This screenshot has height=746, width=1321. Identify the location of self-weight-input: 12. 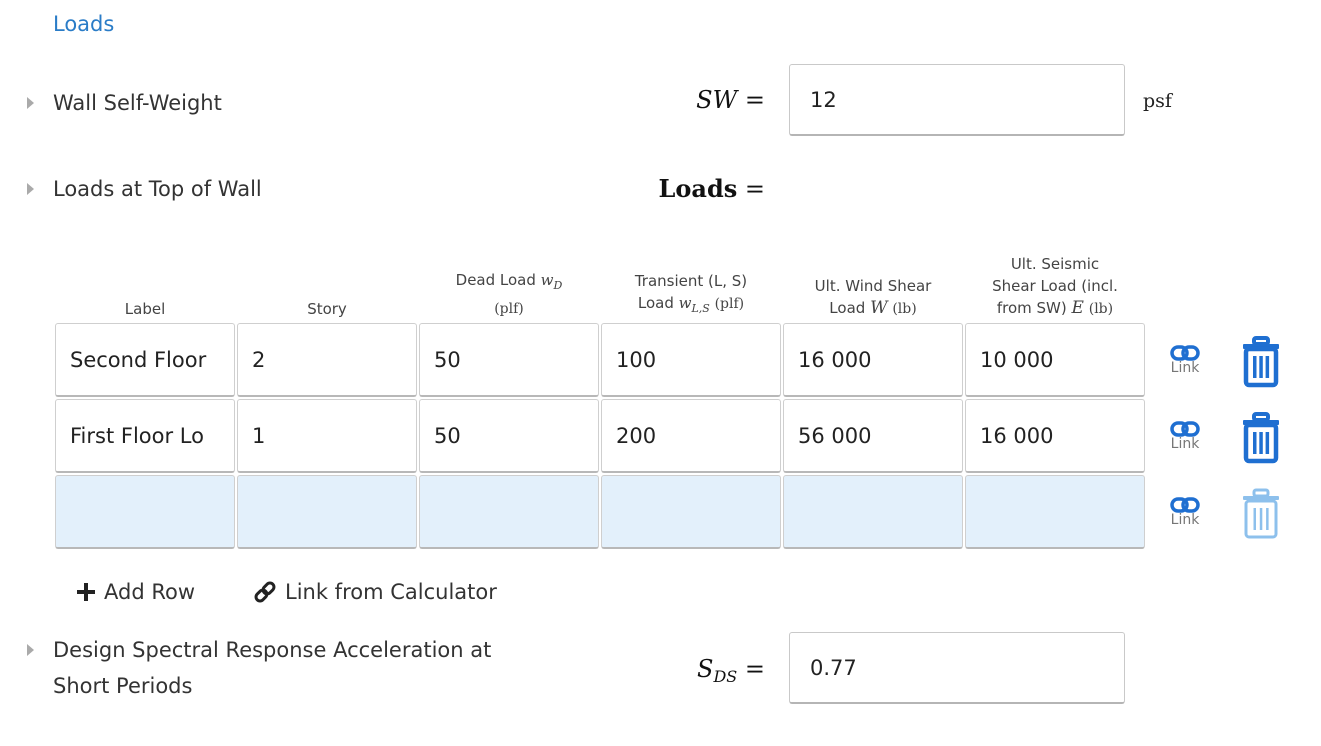
(957, 100).